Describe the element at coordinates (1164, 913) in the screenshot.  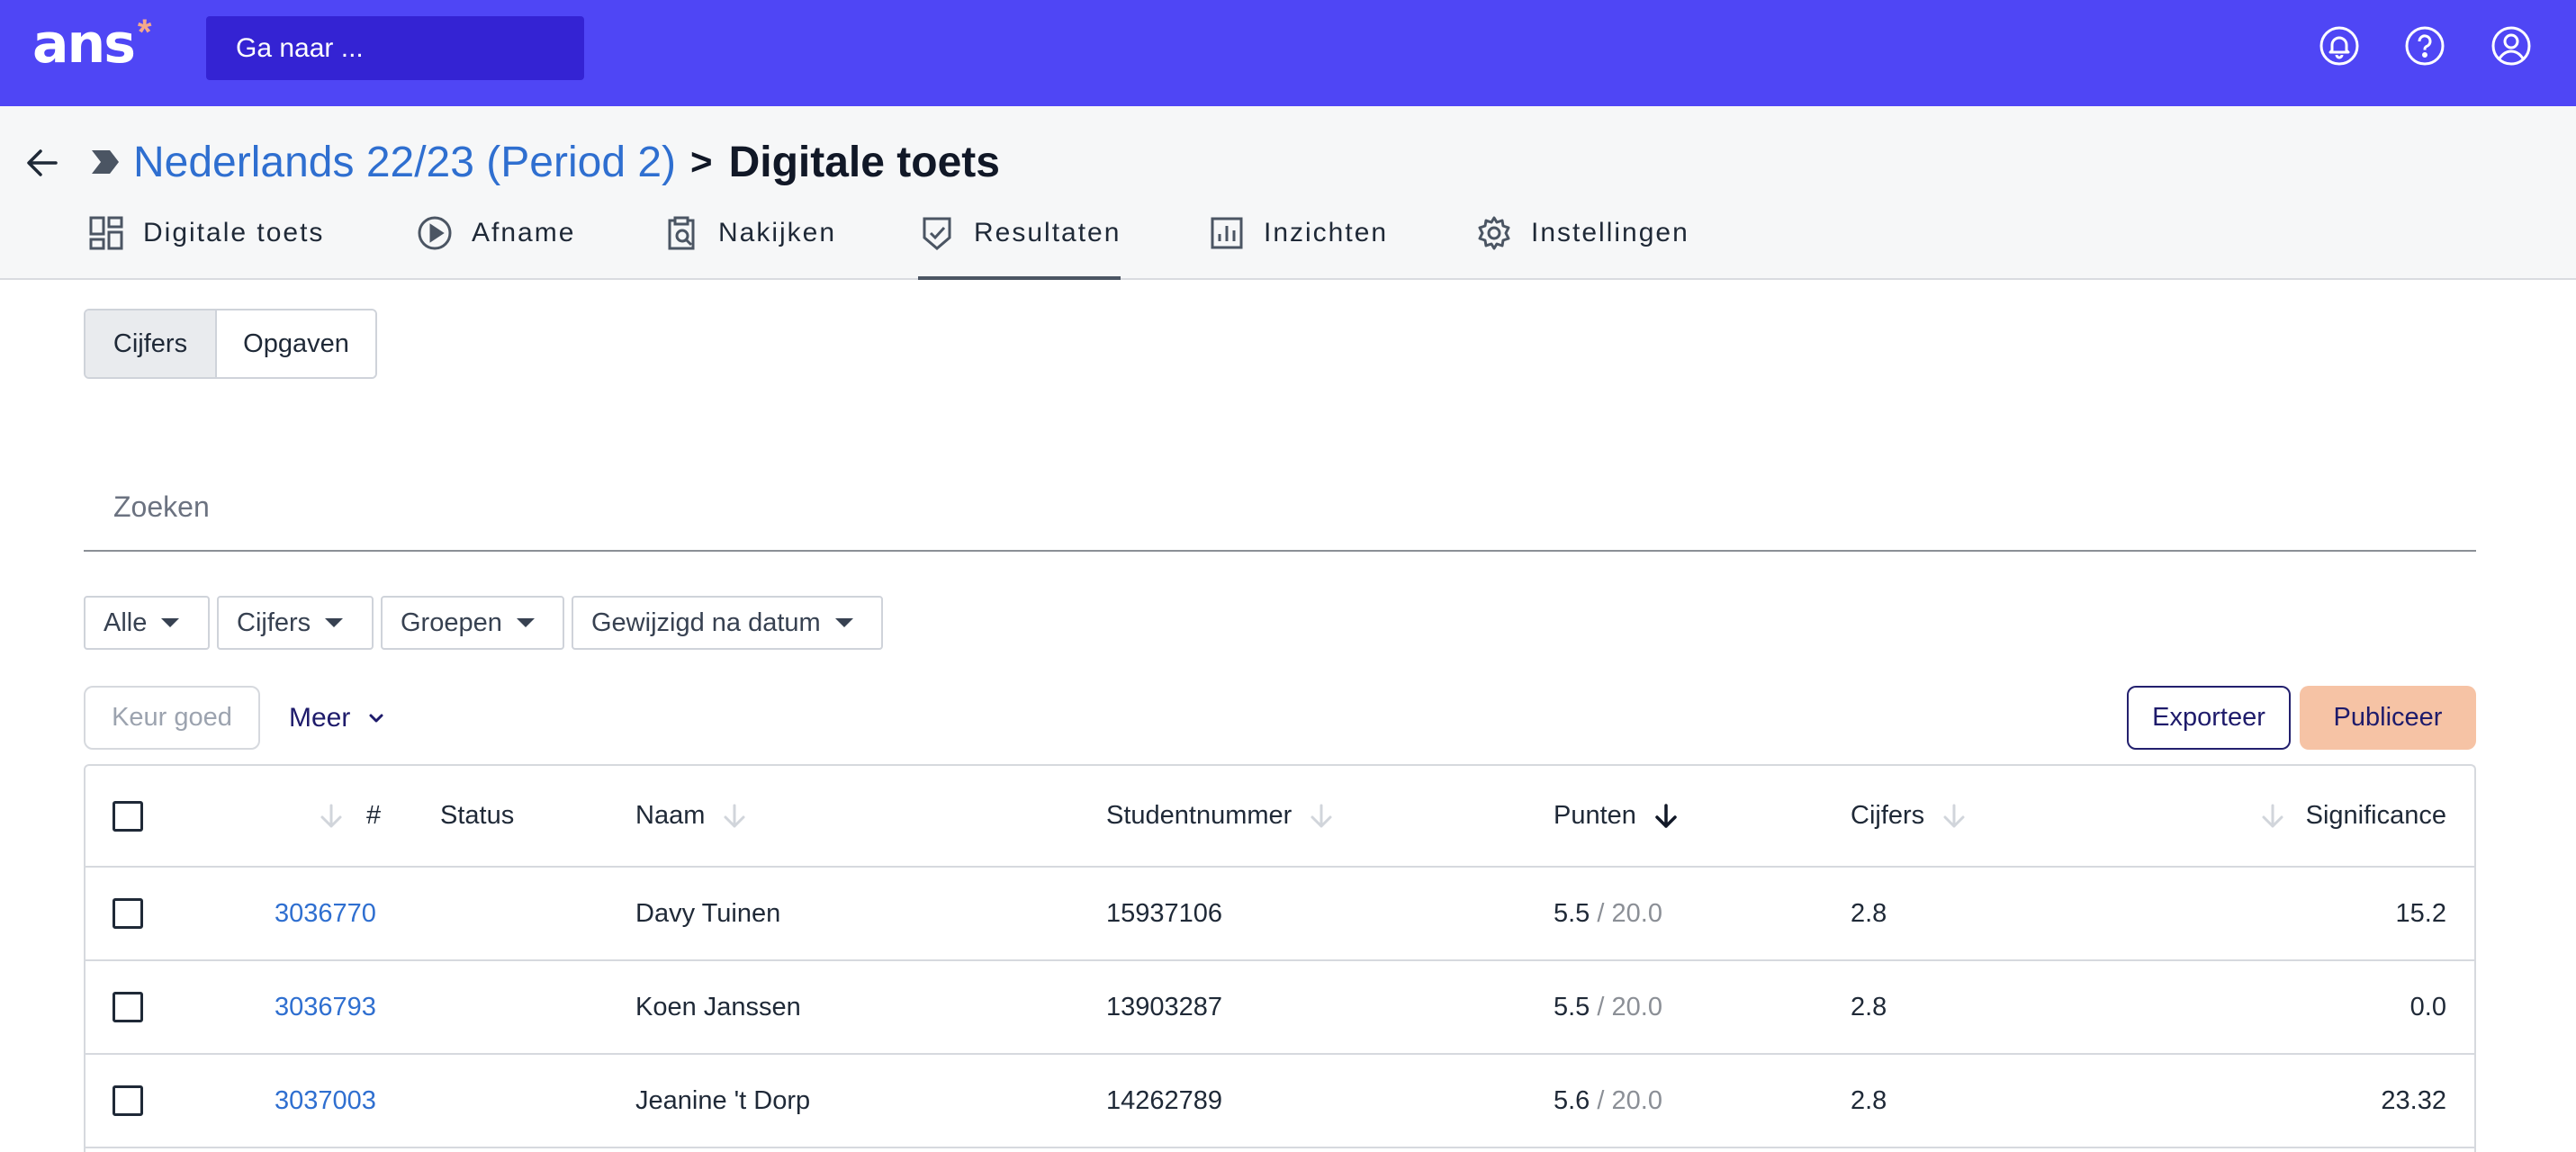
I see `row-student-number: 15937106` at that location.